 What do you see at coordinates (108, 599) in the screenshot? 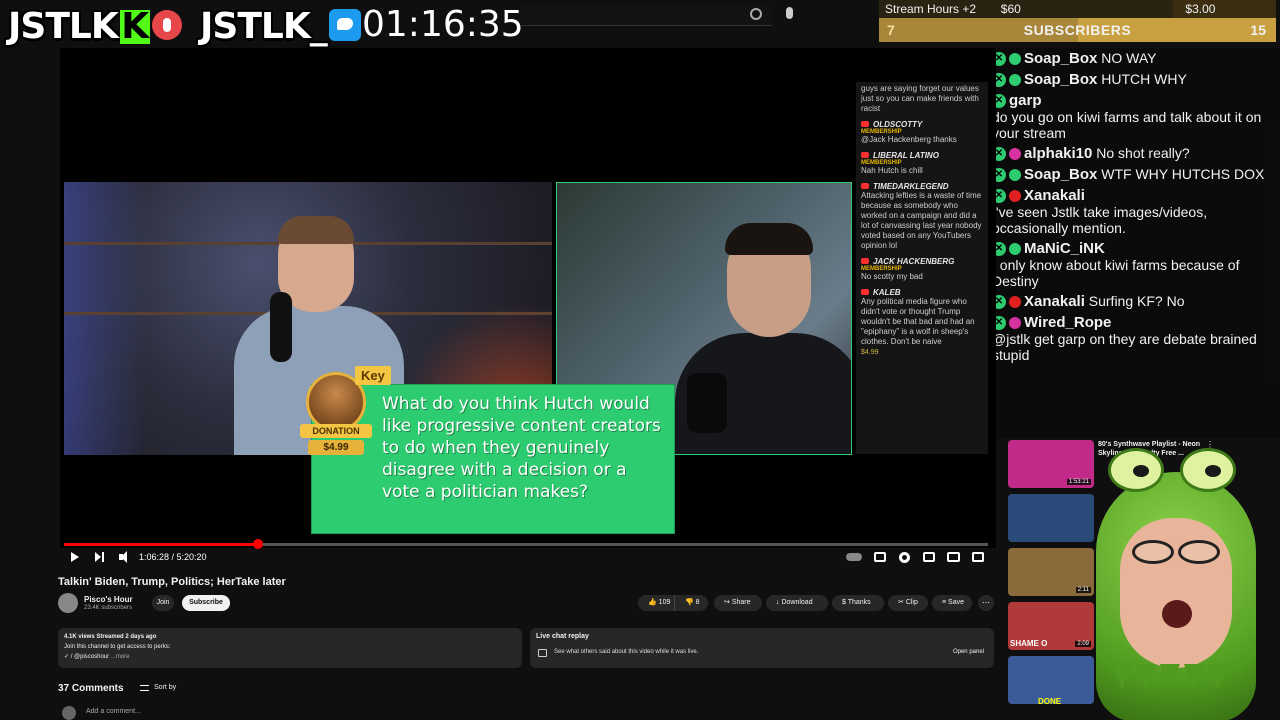
I see `channel-name: Pisco's Hour` at bounding box center [108, 599].